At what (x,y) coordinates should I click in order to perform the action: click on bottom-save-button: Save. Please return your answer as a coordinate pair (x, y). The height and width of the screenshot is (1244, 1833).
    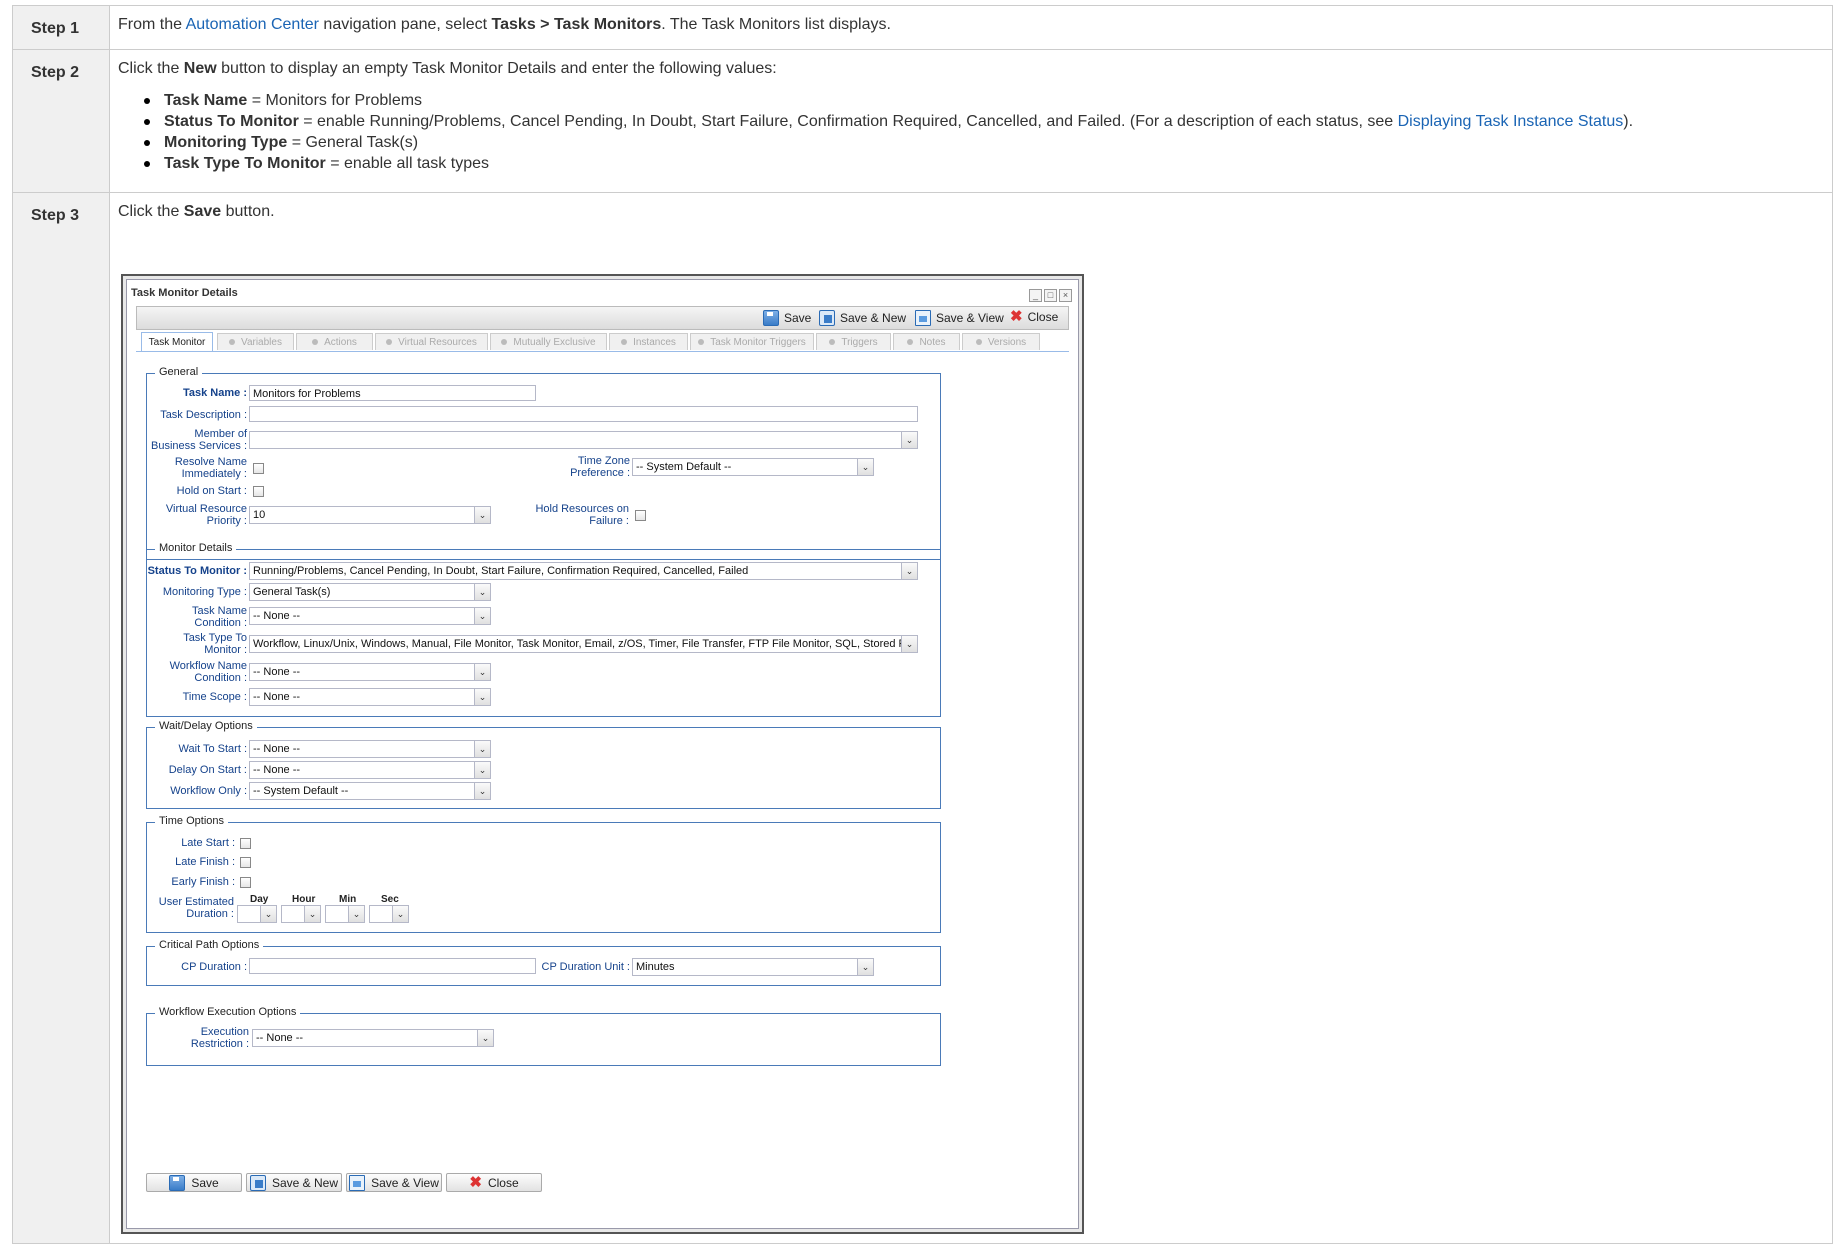
    Looking at the image, I should click on (194, 1182).